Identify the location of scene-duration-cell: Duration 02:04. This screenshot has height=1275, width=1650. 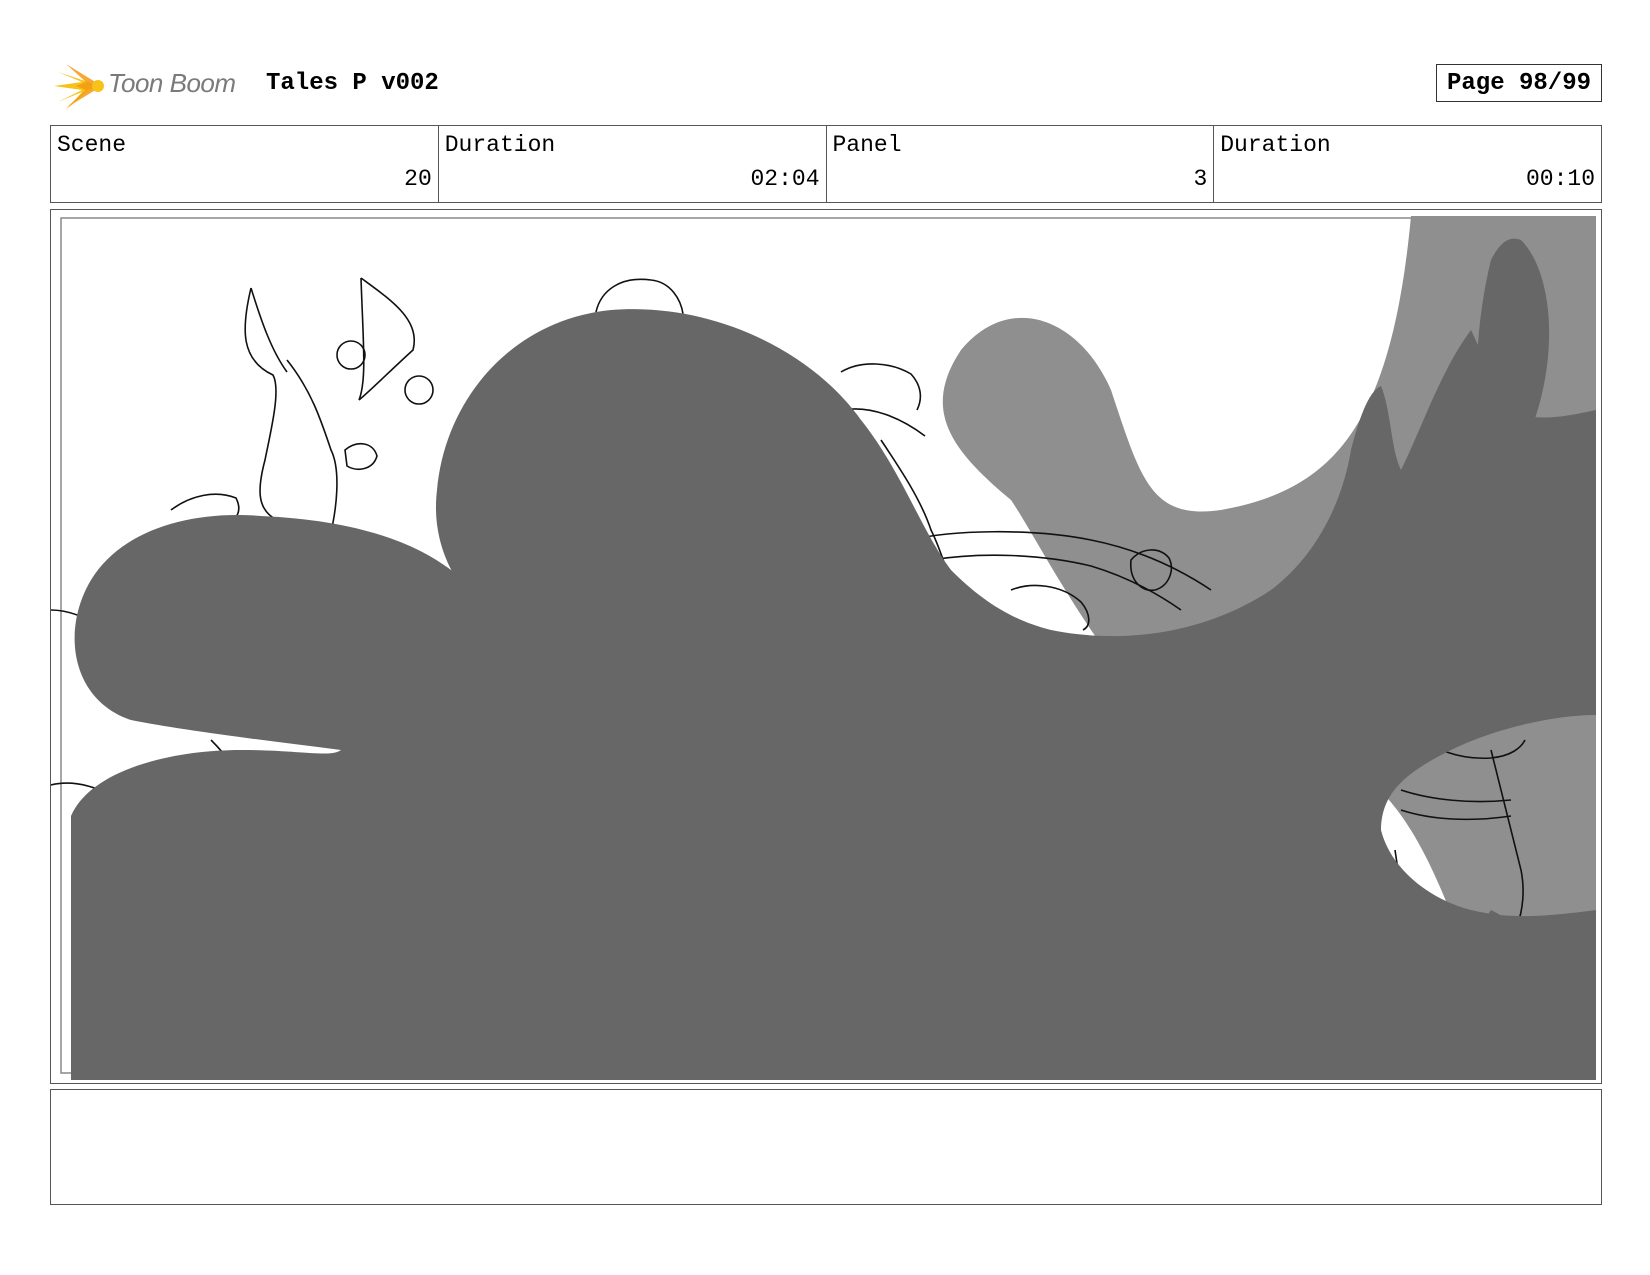
(633, 164).